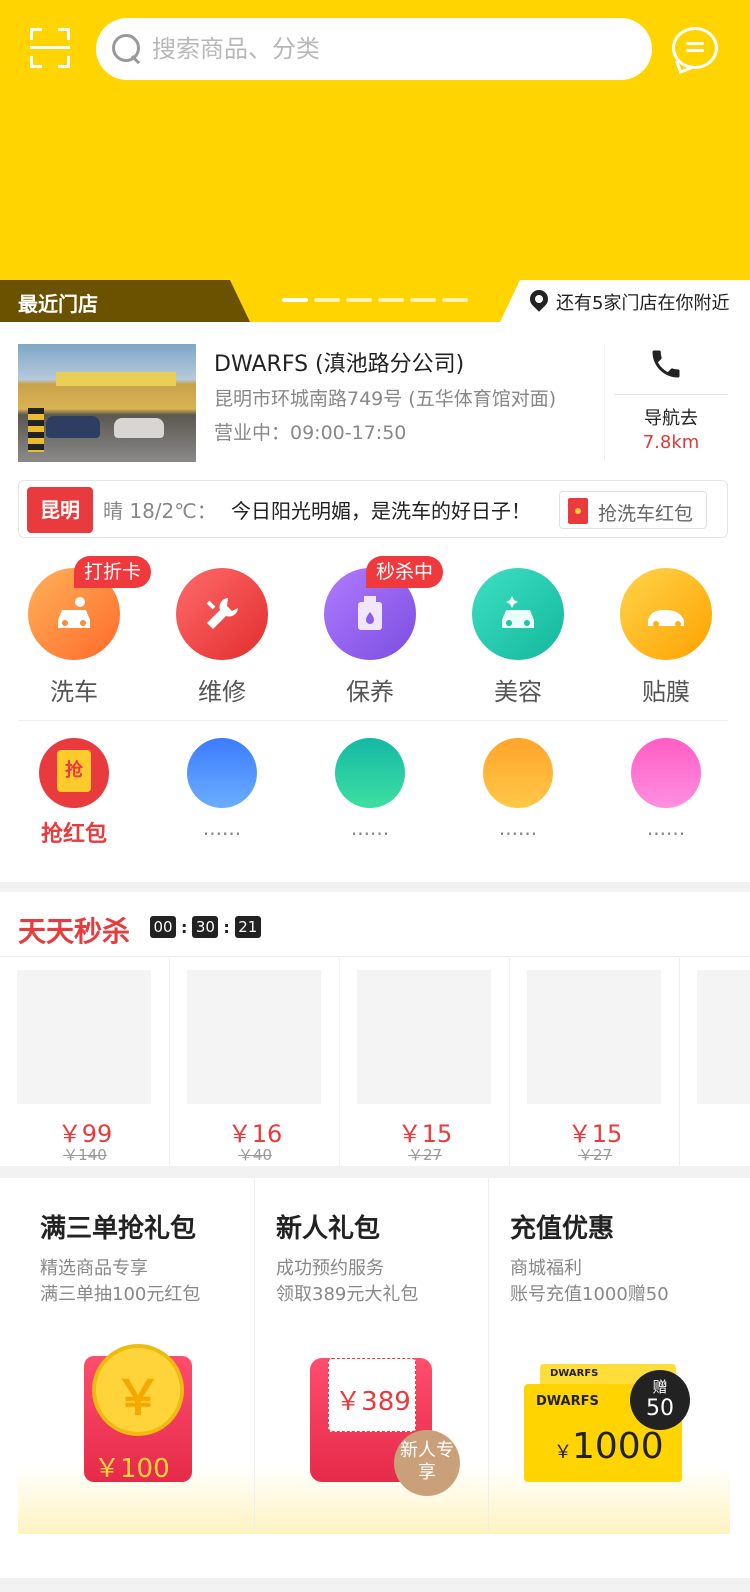  What do you see at coordinates (107, 403) in the screenshot?
I see `store-photo` at bounding box center [107, 403].